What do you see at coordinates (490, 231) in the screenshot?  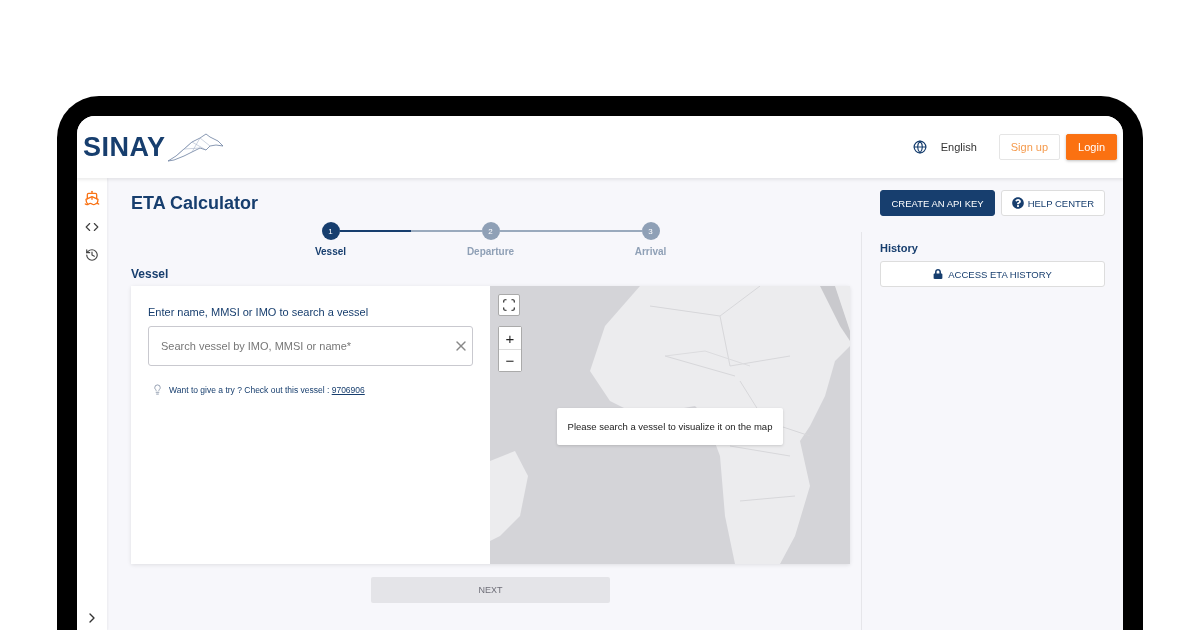 I see `step-circle: 2` at bounding box center [490, 231].